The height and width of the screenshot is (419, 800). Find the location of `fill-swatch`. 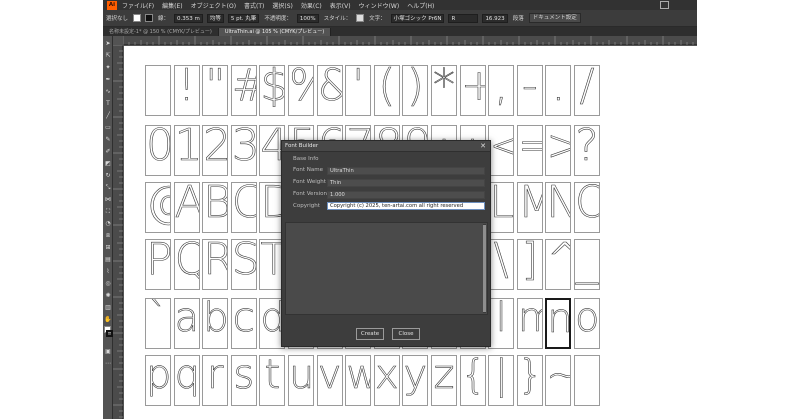

fill-swatch is located at coordinates (137, 18).